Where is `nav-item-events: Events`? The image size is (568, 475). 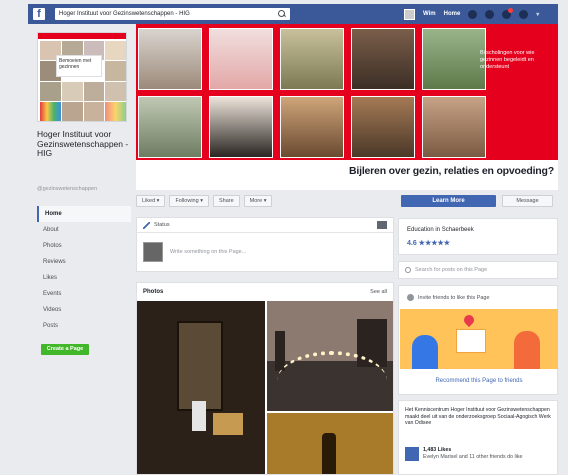 nav-item-events: Events is located at coordinates (84, 294).